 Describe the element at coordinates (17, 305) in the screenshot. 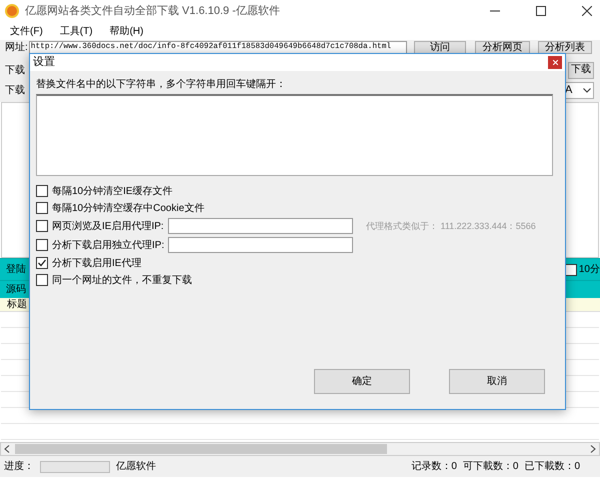

I see `column-header: 标题` at that location.